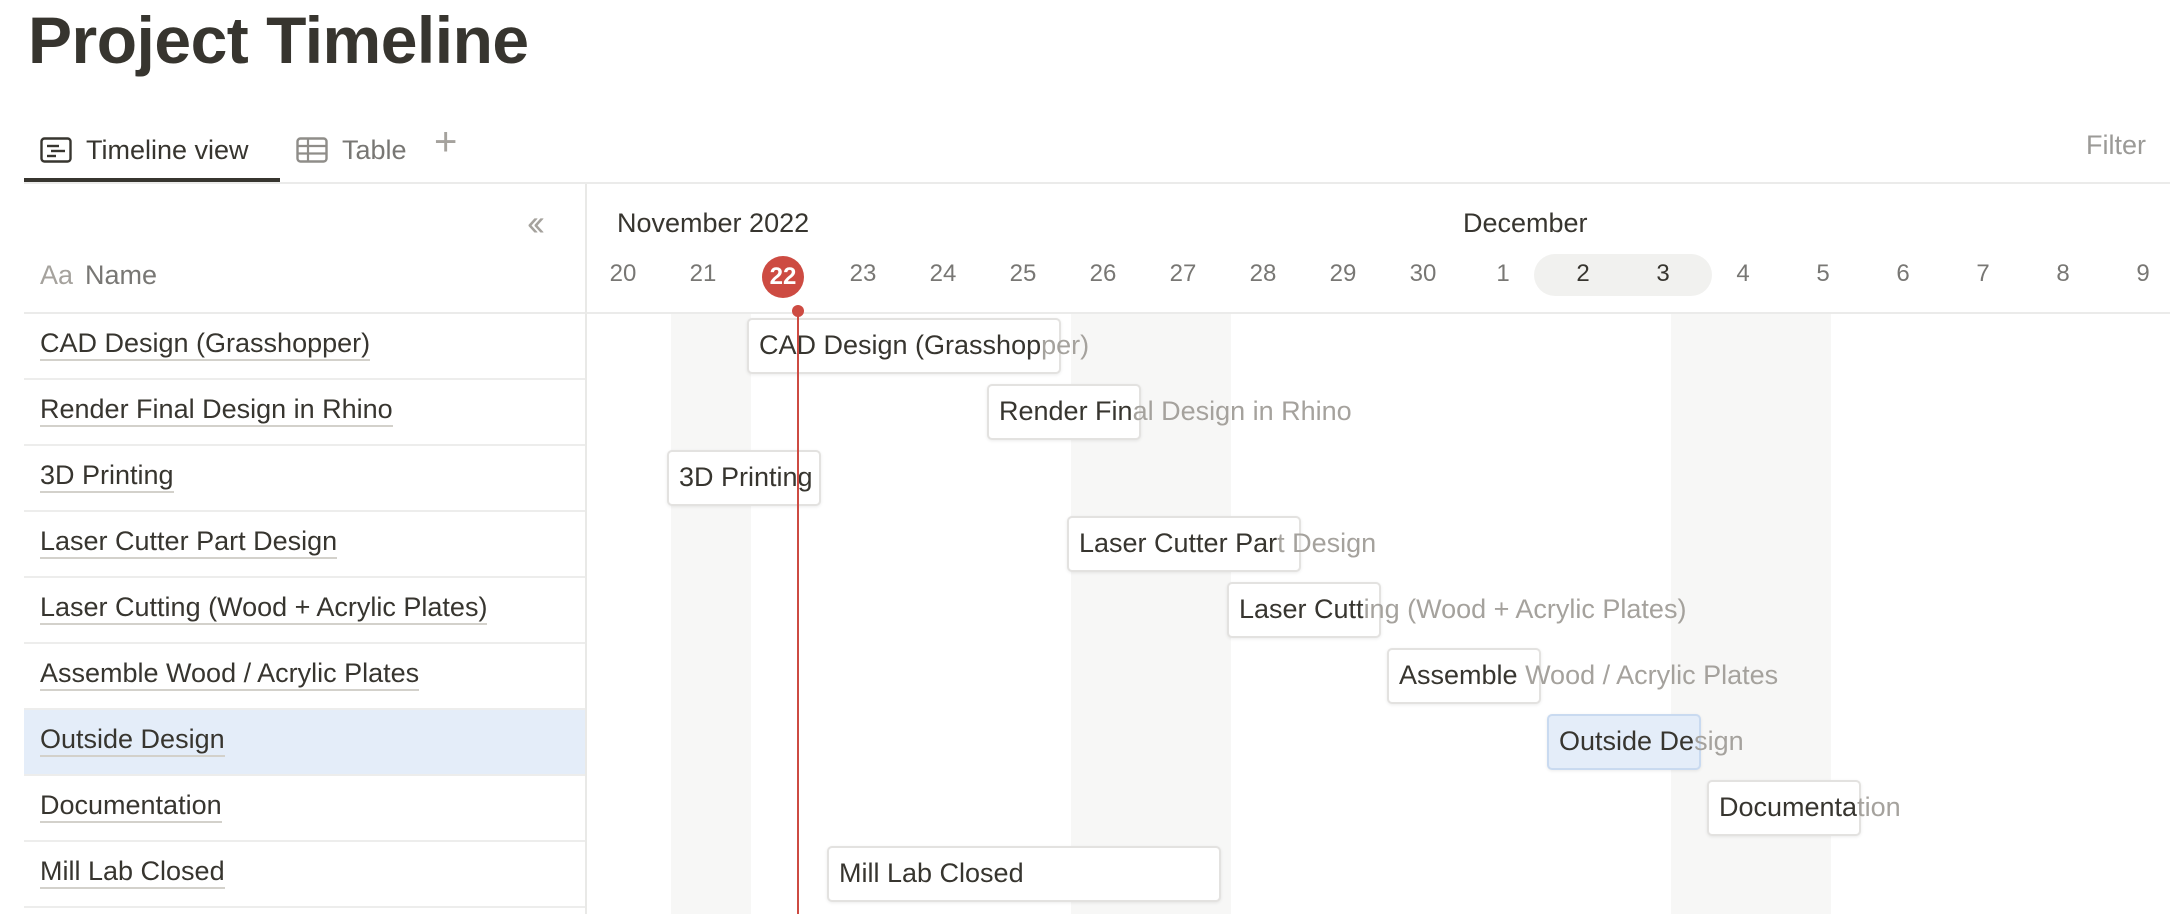 The image size is (2170, 914). What do you see at coordinates (1903, 273) in the screenshot?
I see `day-label: 6` at bounding box center [1903, 273].